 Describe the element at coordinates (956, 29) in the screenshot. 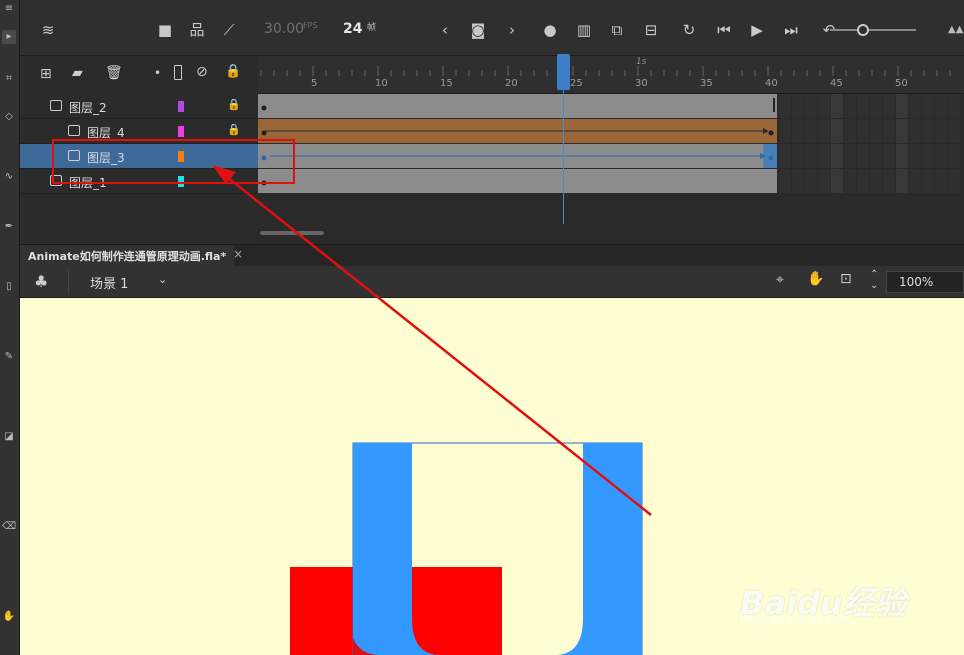

I see `zoom-mountain-icon: ▲▲` at that location.